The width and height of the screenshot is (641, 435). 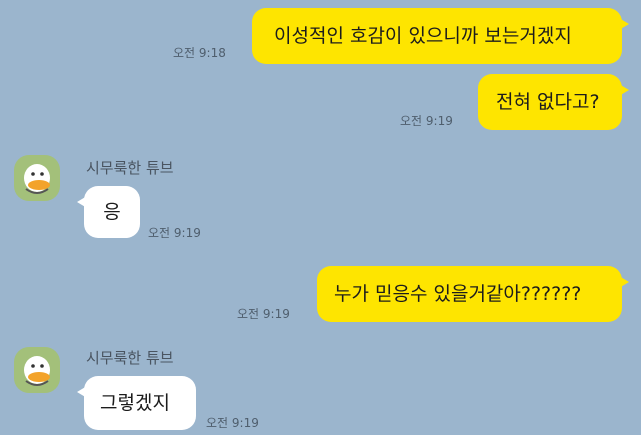 What do you see at coordinates (112, 211) in the screenshot?
I see `message-text: 응` at bounding box center [112, 211].